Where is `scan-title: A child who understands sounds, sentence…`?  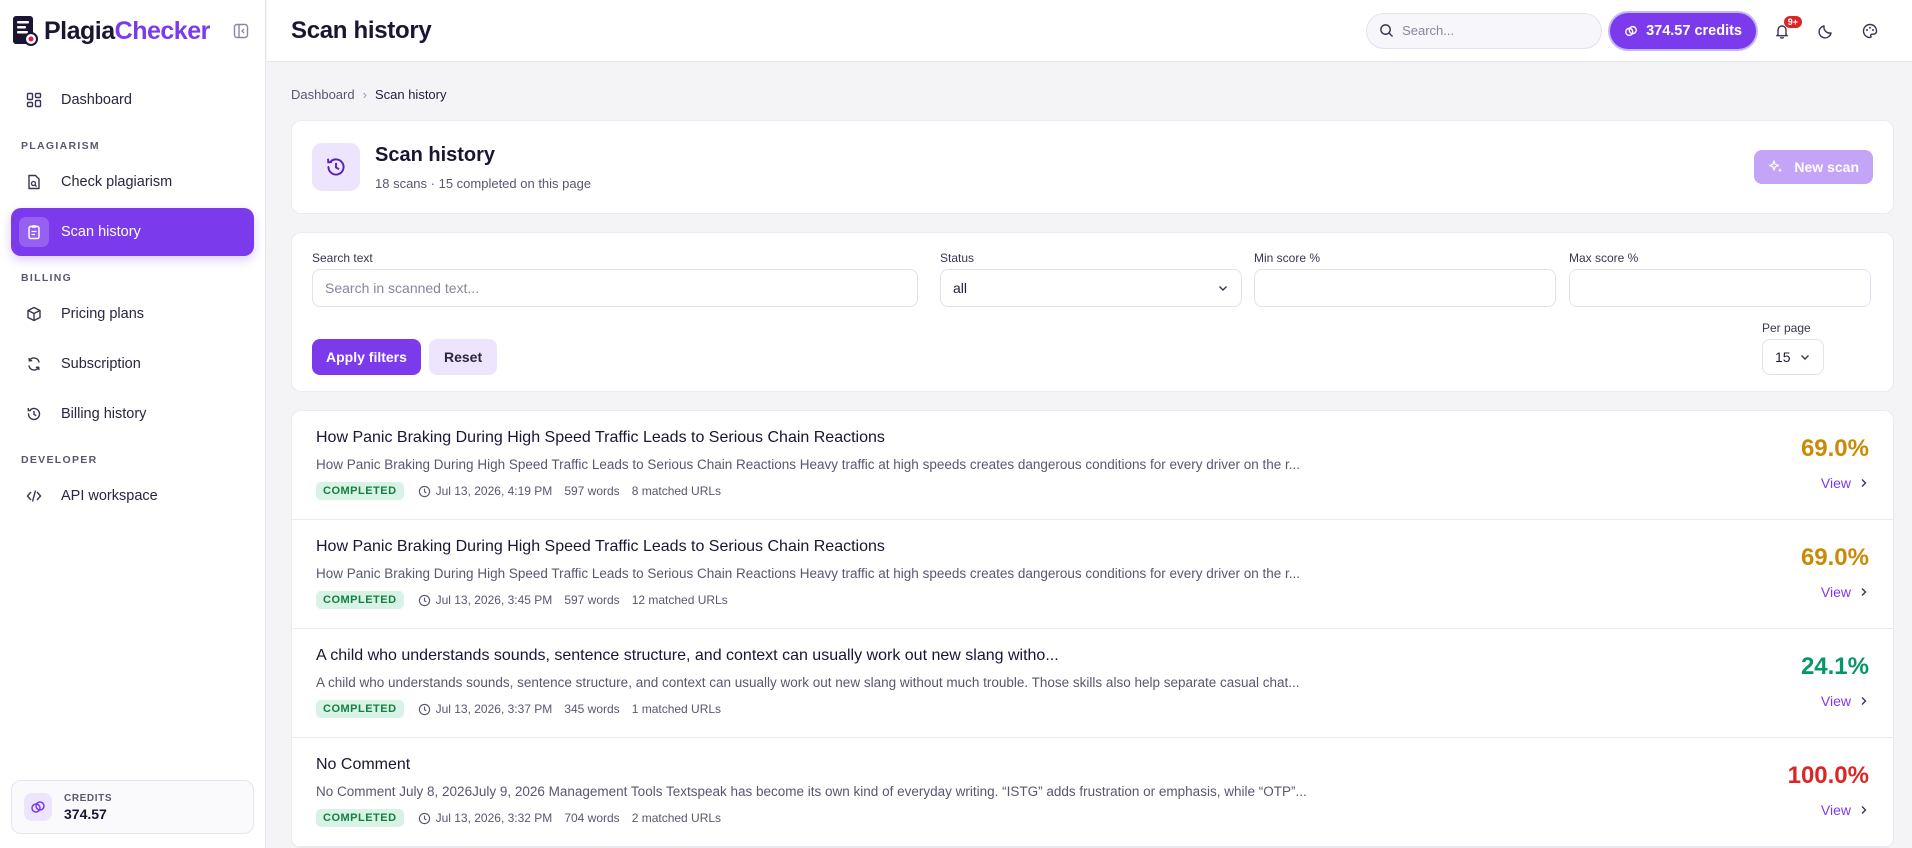 scan-title: A child who understands sounds, sentence… is located at coordinates (1093, 656).